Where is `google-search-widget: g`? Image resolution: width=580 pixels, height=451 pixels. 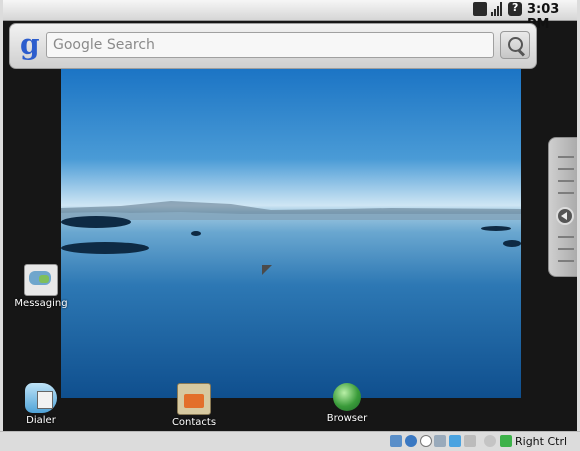 google-search-widget: g is located at coordinates (273, 46).